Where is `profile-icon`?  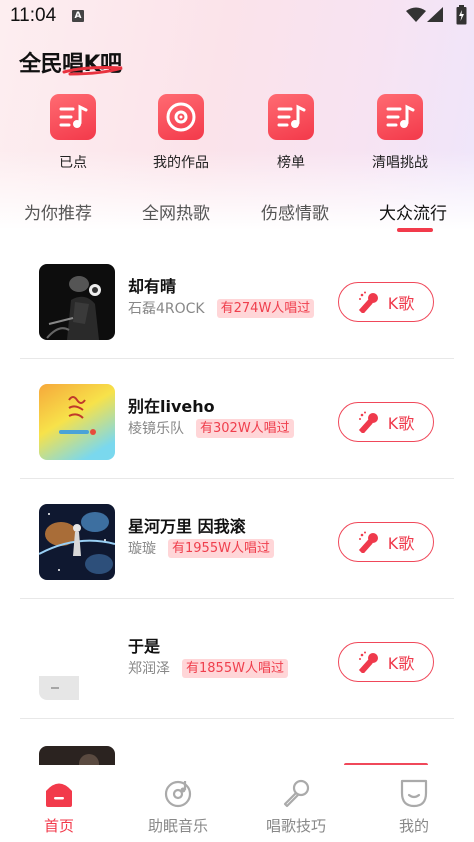
profile-icon is located at coordinates (414, 793).